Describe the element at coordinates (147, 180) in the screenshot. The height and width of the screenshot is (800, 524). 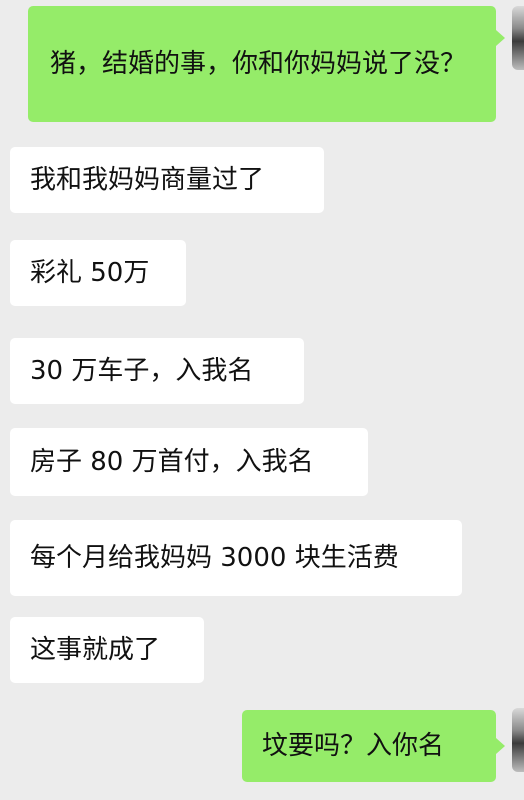
I see `message-text: 我和我妈妈商量过了` at that location.